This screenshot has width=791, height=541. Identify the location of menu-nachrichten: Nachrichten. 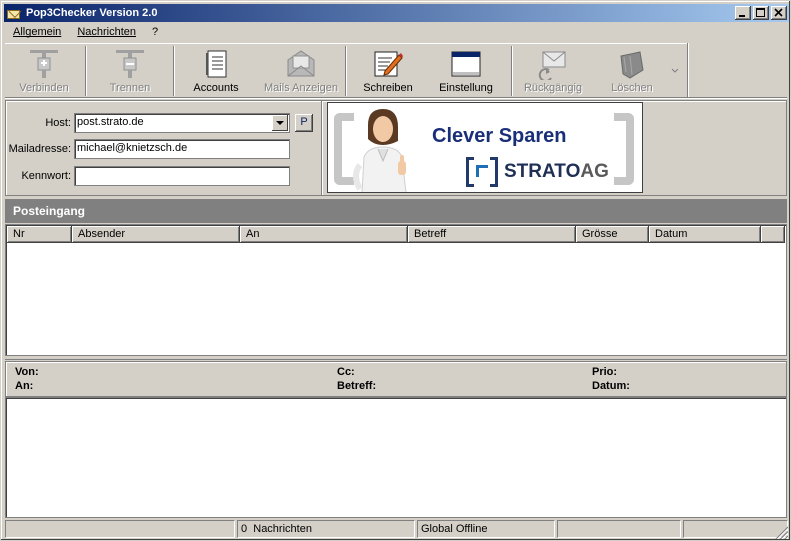
(106, 33).